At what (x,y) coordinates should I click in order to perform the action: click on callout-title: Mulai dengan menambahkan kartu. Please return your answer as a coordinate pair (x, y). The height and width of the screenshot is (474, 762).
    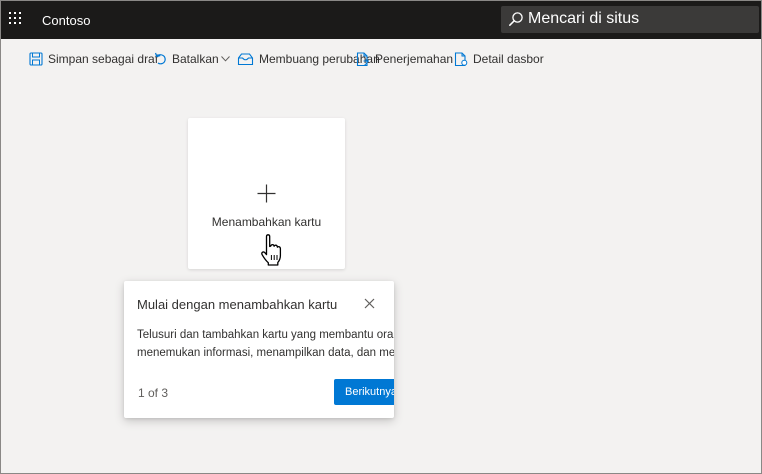
    Looking at the image, I should click on (237, 304).